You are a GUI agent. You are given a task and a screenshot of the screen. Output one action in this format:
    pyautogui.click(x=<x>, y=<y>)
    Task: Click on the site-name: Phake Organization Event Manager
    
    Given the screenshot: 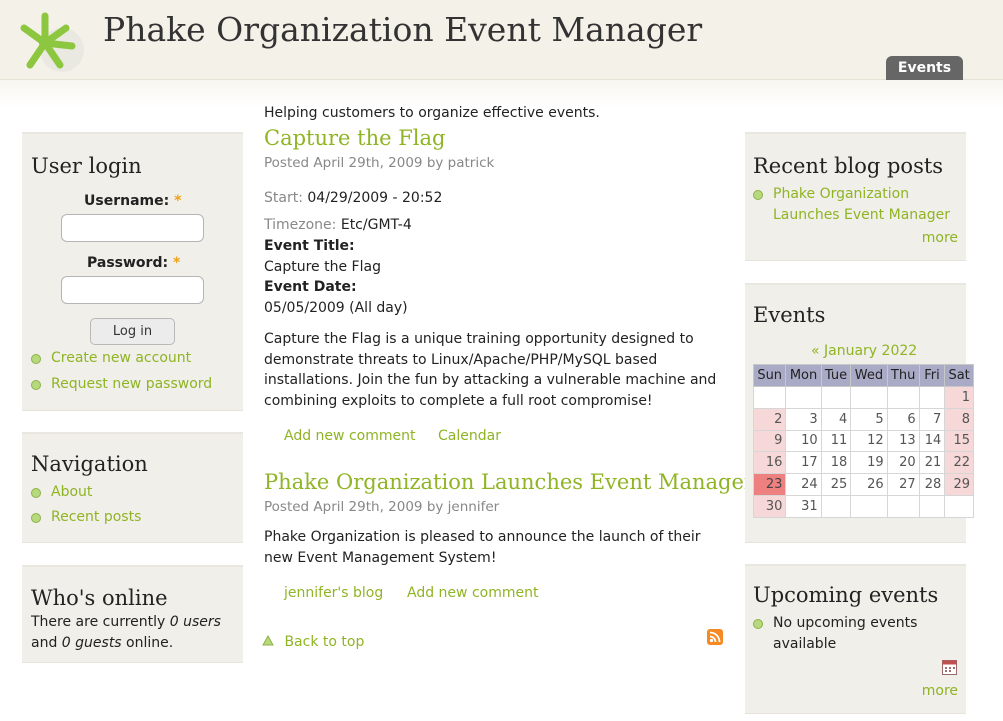 What is the action you would take?
    pyautogui.click(x=402, y=29)
    